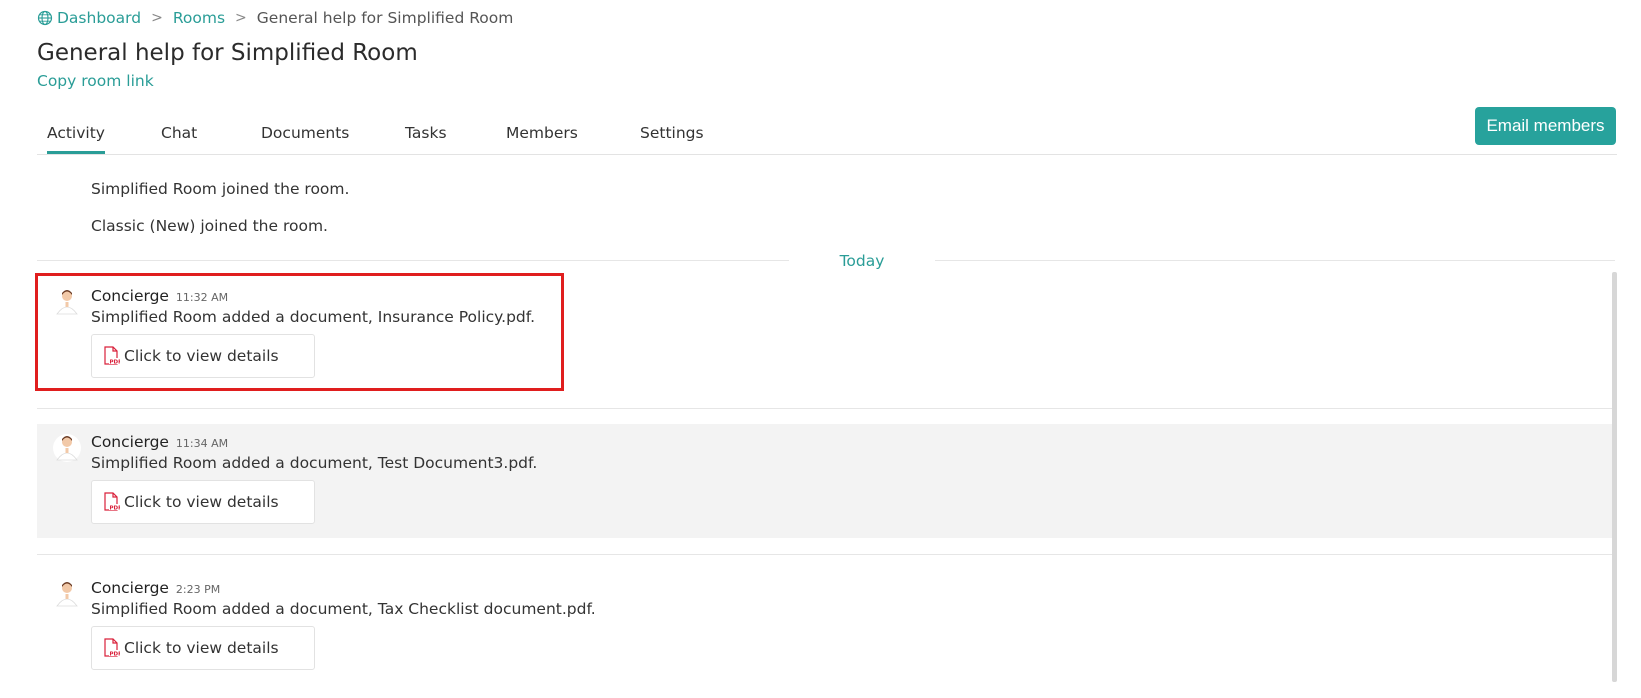  What do you see at coordinates (672, 138) in the screenshot?
I see `tab-settings: Settings` at bounding box center [672, 138].